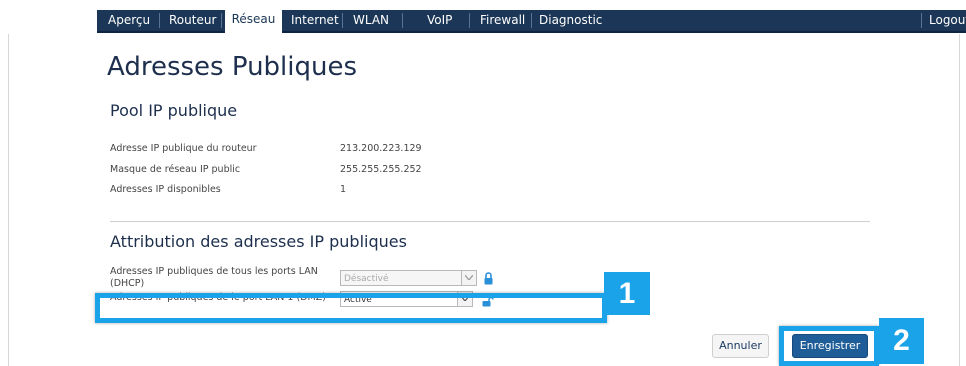 This screenshot has width=966, height=366. What do you see at coordinates (570, 20) in the screenshot?
I see `nav-tab-diagnostic: Diagnostic` at bounding box center [570, 20].